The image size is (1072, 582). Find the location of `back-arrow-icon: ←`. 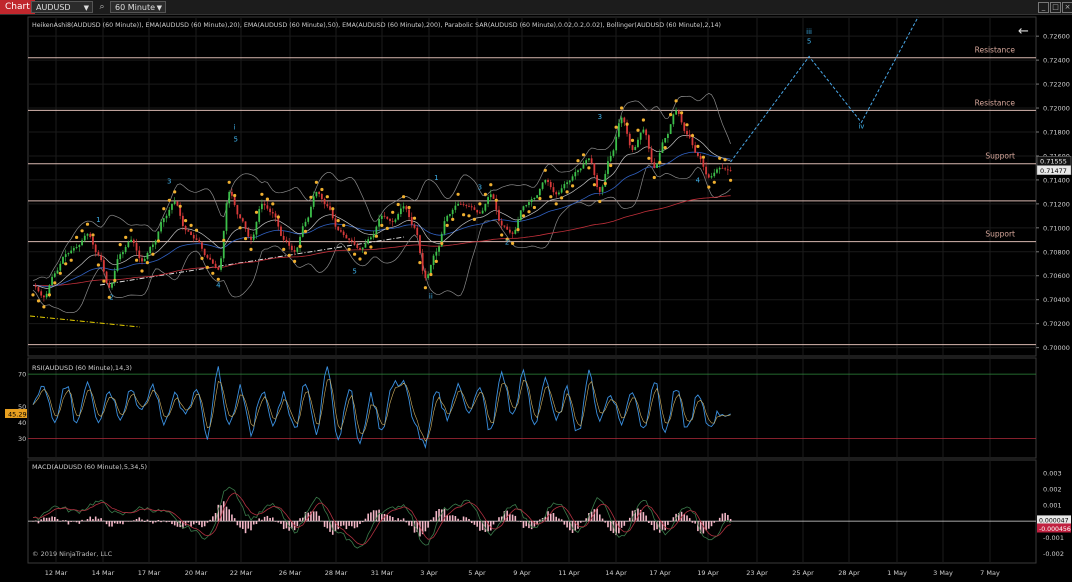

back-arrow-icon: ← is located at coordinates (1023, 31).